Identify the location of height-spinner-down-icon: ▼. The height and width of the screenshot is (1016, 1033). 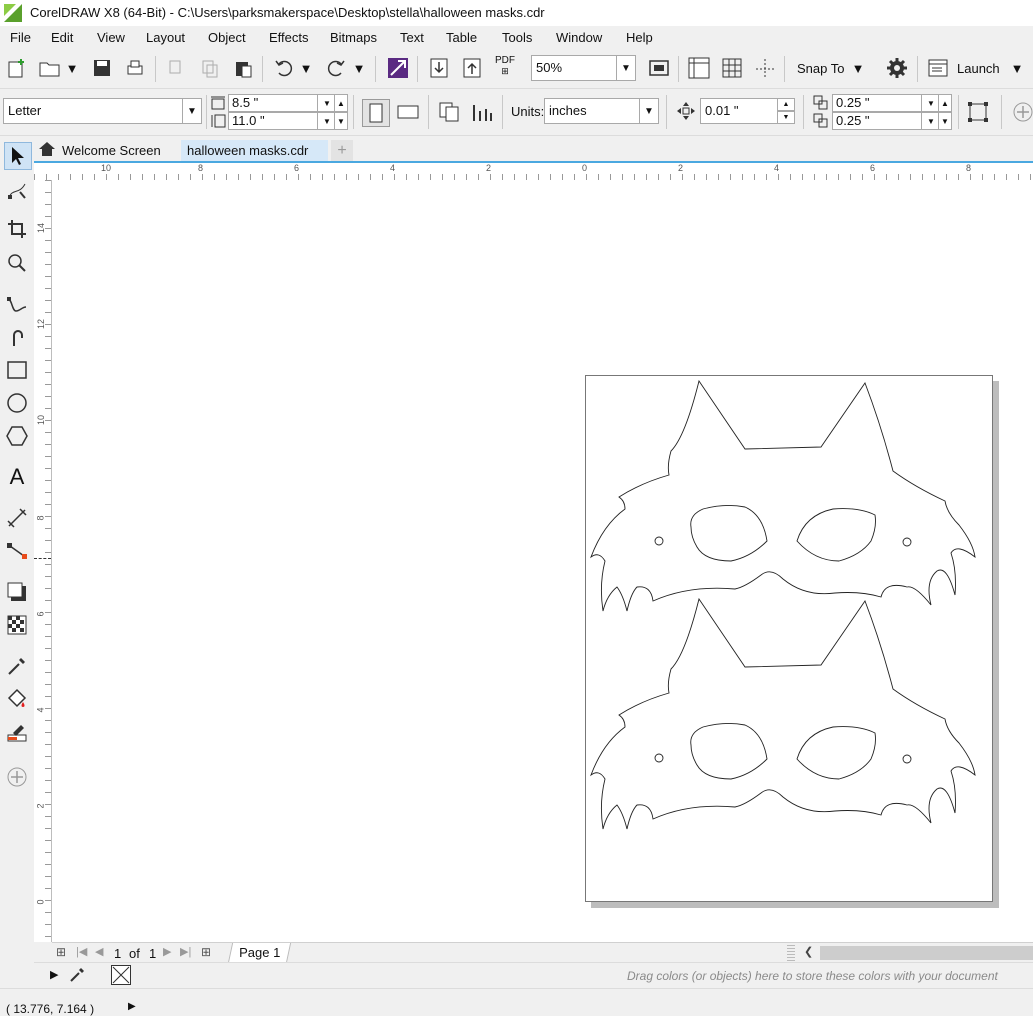
(341, 121).